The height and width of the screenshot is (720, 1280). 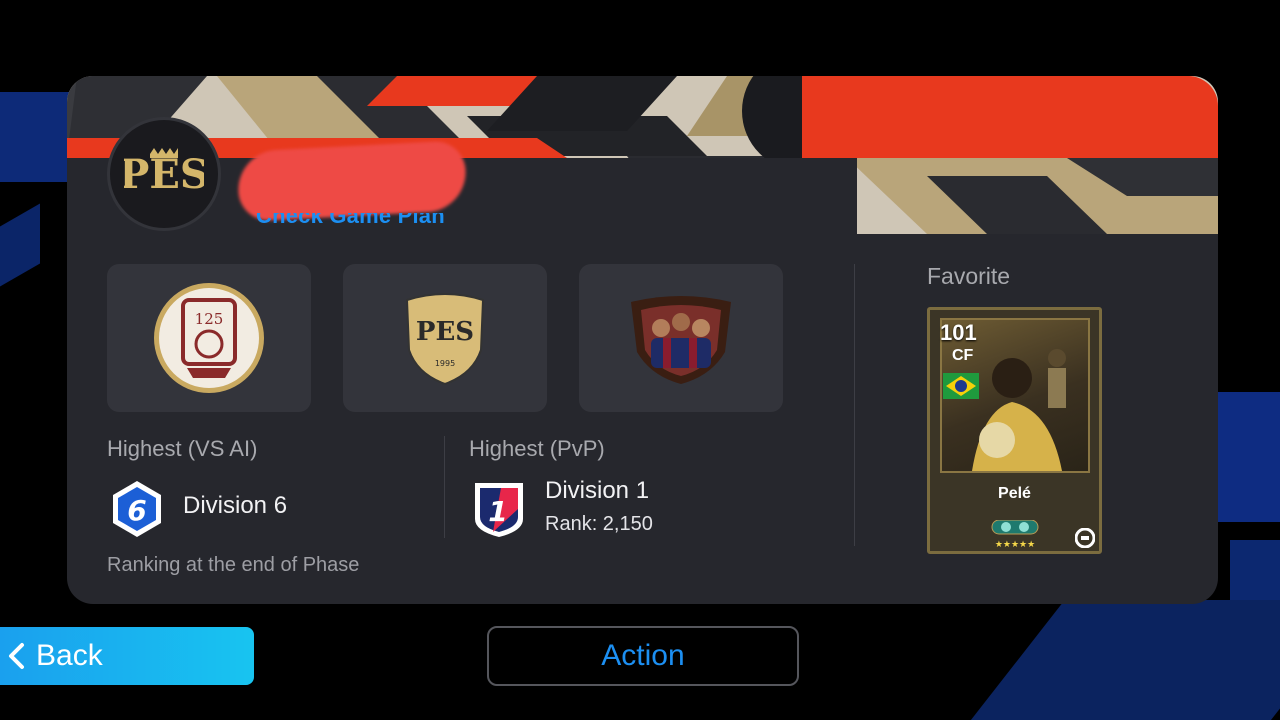 What do you see at coordinates (963, 355) in the screenshot?
I see `player-position: CF` at bounding box center [963, 355].